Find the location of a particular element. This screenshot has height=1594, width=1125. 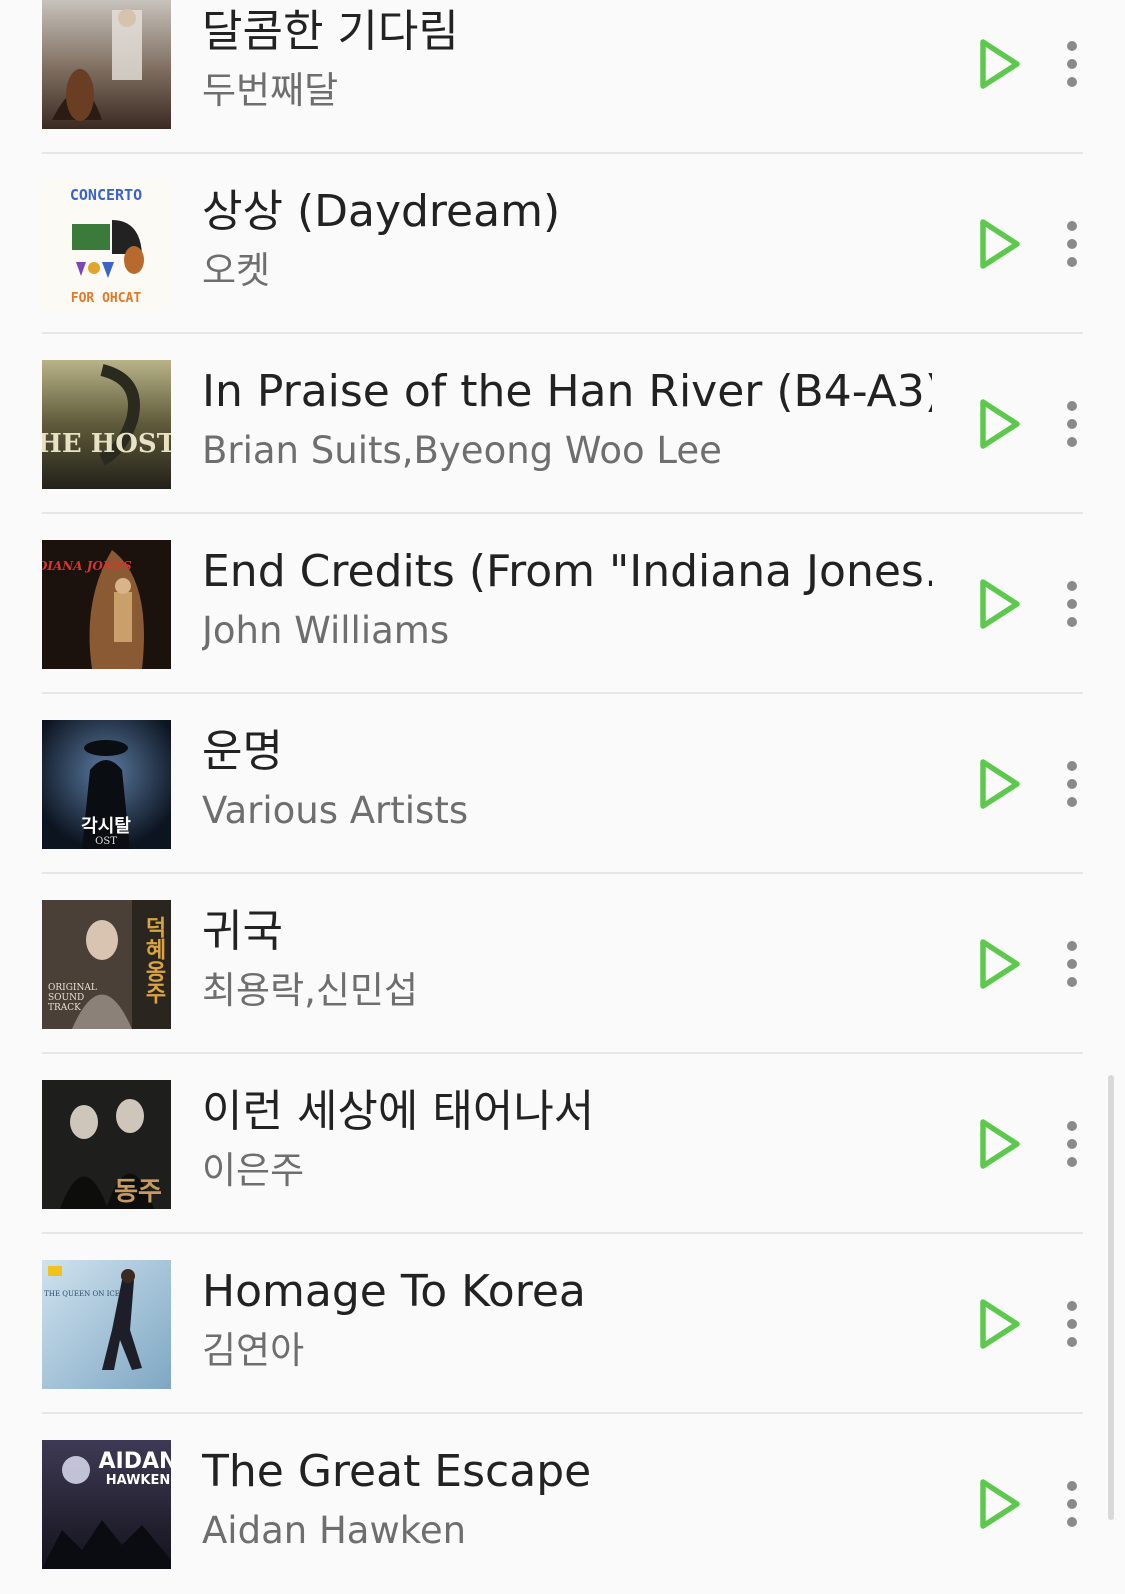

art-text: OST is located at coordinates (106, 841).